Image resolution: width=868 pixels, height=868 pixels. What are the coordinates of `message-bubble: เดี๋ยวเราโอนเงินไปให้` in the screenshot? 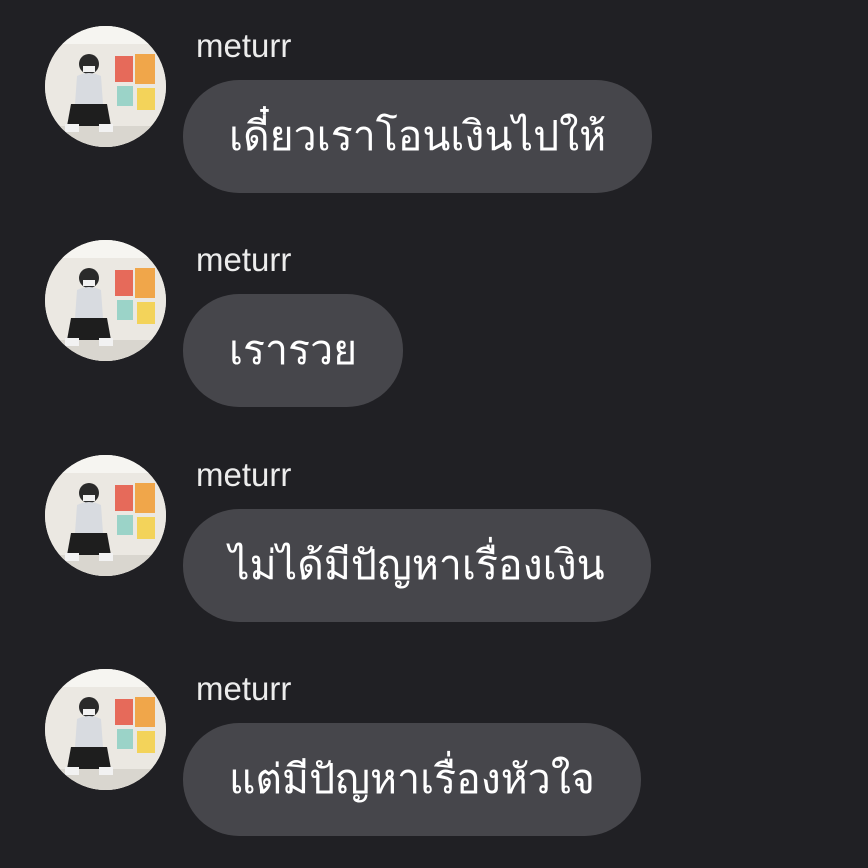 It's located at (418, 136).